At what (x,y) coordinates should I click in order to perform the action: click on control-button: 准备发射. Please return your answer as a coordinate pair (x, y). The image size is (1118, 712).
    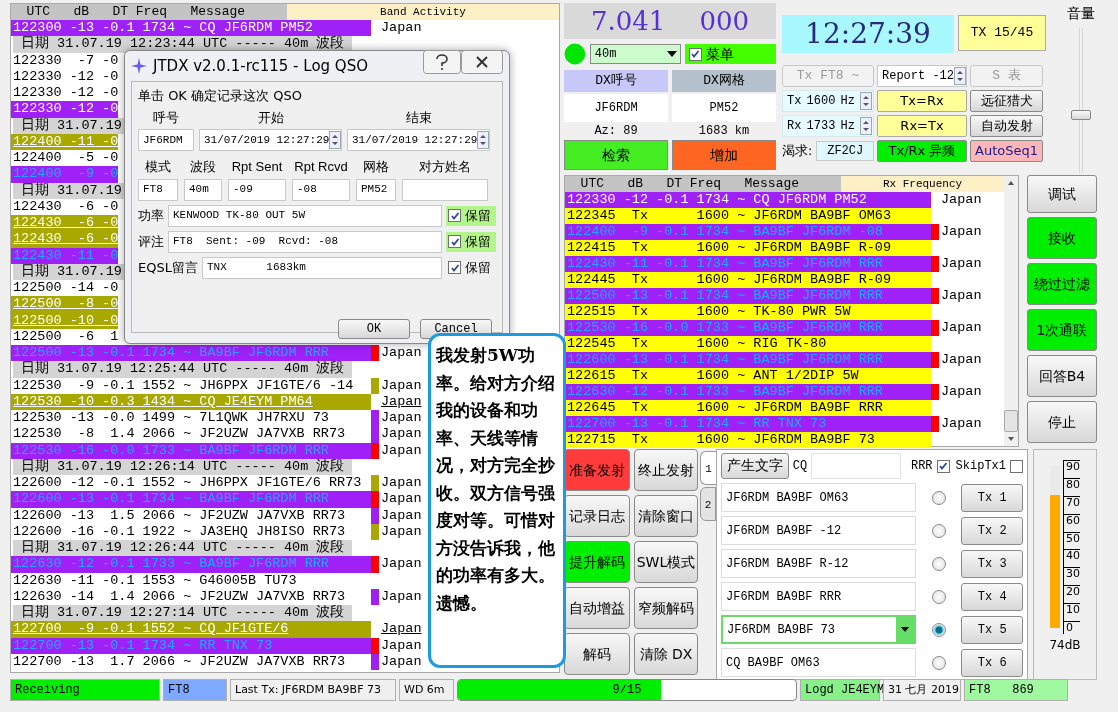
    Looking at the image, I should click on (597, 470).